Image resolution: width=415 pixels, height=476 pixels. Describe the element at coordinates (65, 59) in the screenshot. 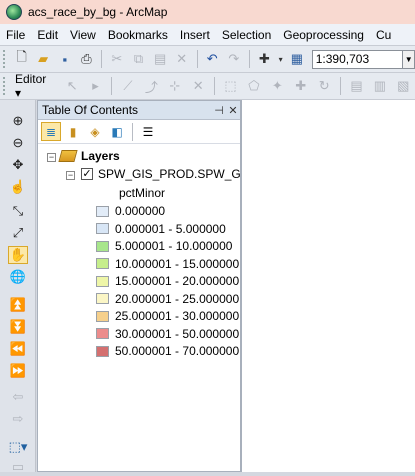

I see `save-icon: ▪` at that location.